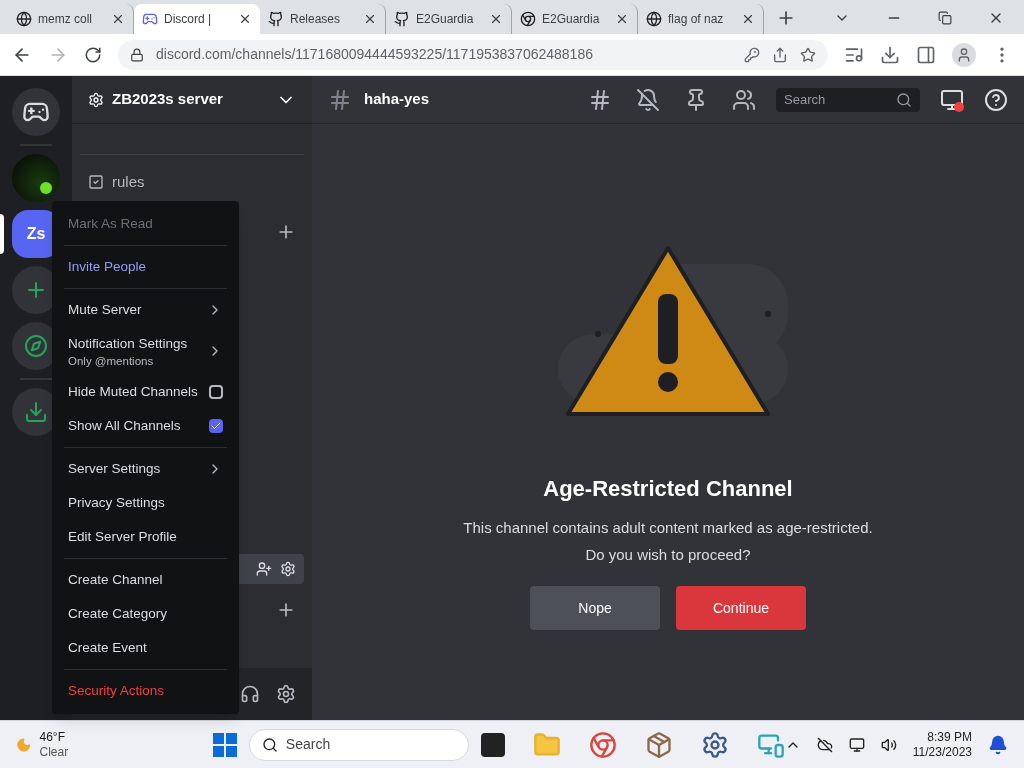 The image size is (1024, 768). I want to click on headphones-icon, so click(250, 694).